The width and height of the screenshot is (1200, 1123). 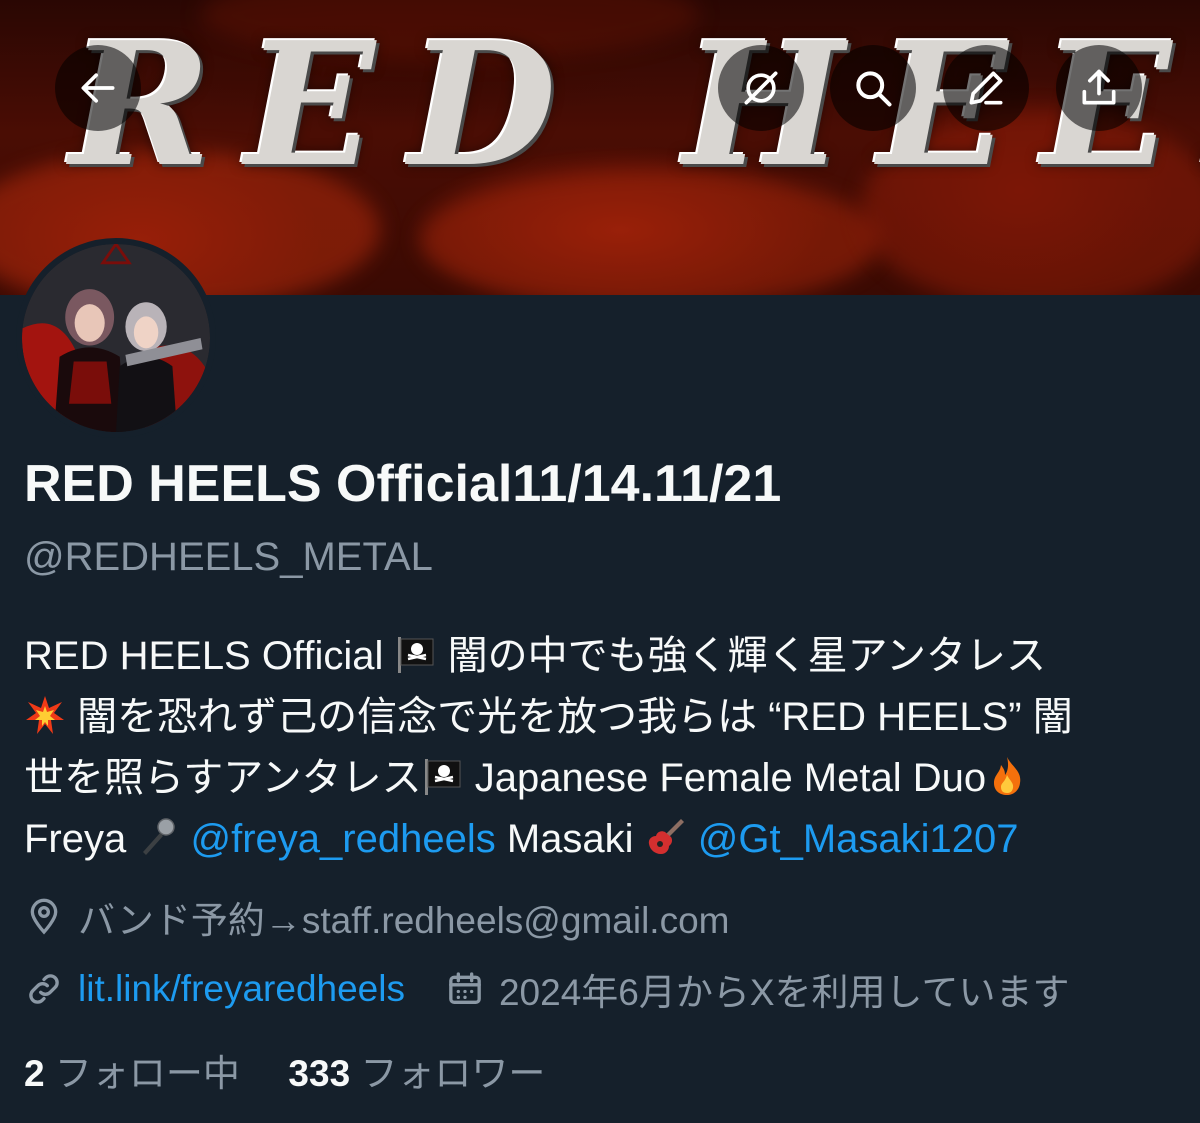 What do you see at coordinates (535, 655) in the screenshot?
I see `bio-line-1: RED HEELS Official 闇の中でも強く輝く星アンタレス` at bounding box center [535, 655].